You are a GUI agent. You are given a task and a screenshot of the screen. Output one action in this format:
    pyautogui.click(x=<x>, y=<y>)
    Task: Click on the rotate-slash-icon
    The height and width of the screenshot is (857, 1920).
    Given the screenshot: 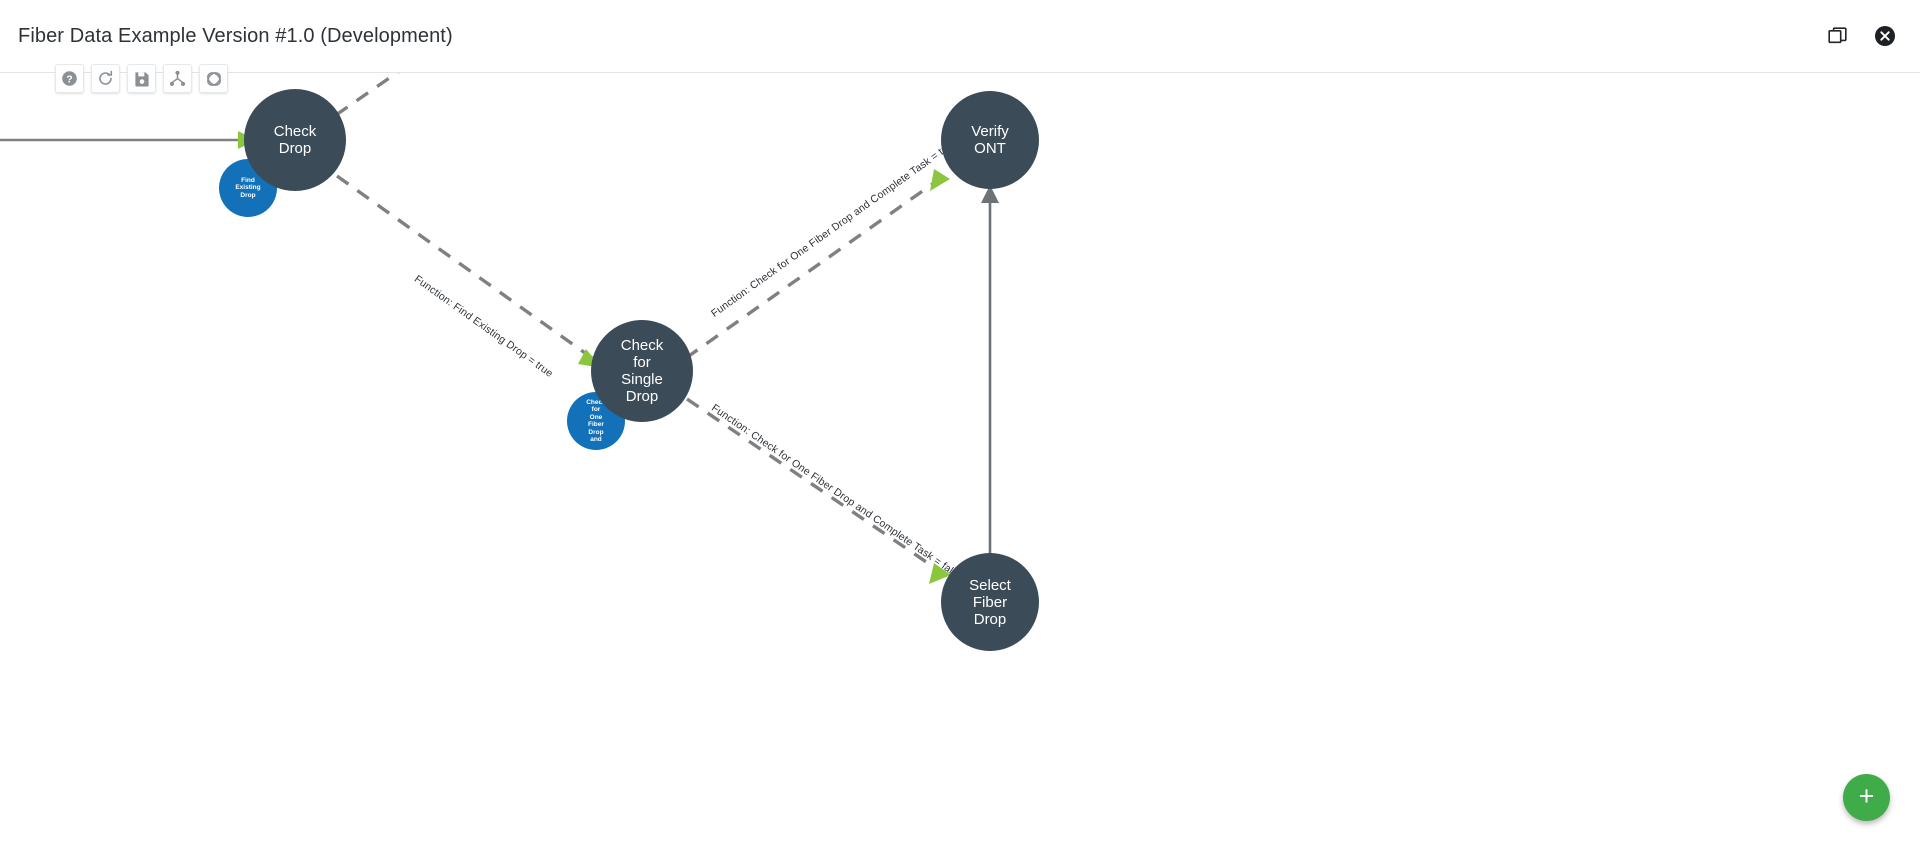 What is the action you would take?
    pyautogui.click(x=213, y=78)
    